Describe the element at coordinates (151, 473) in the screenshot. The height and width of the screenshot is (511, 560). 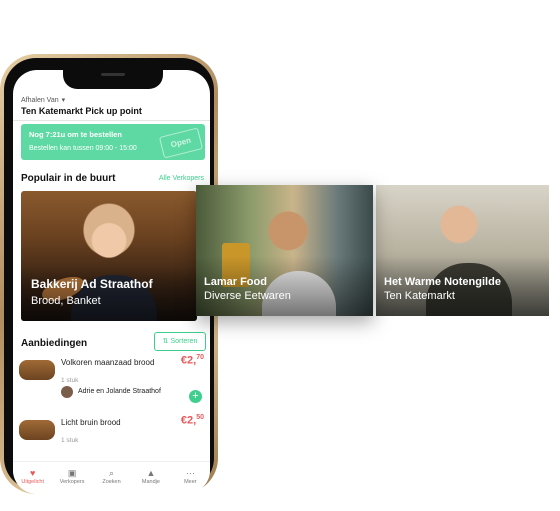
I see `basket-icon: ▲` at that location.